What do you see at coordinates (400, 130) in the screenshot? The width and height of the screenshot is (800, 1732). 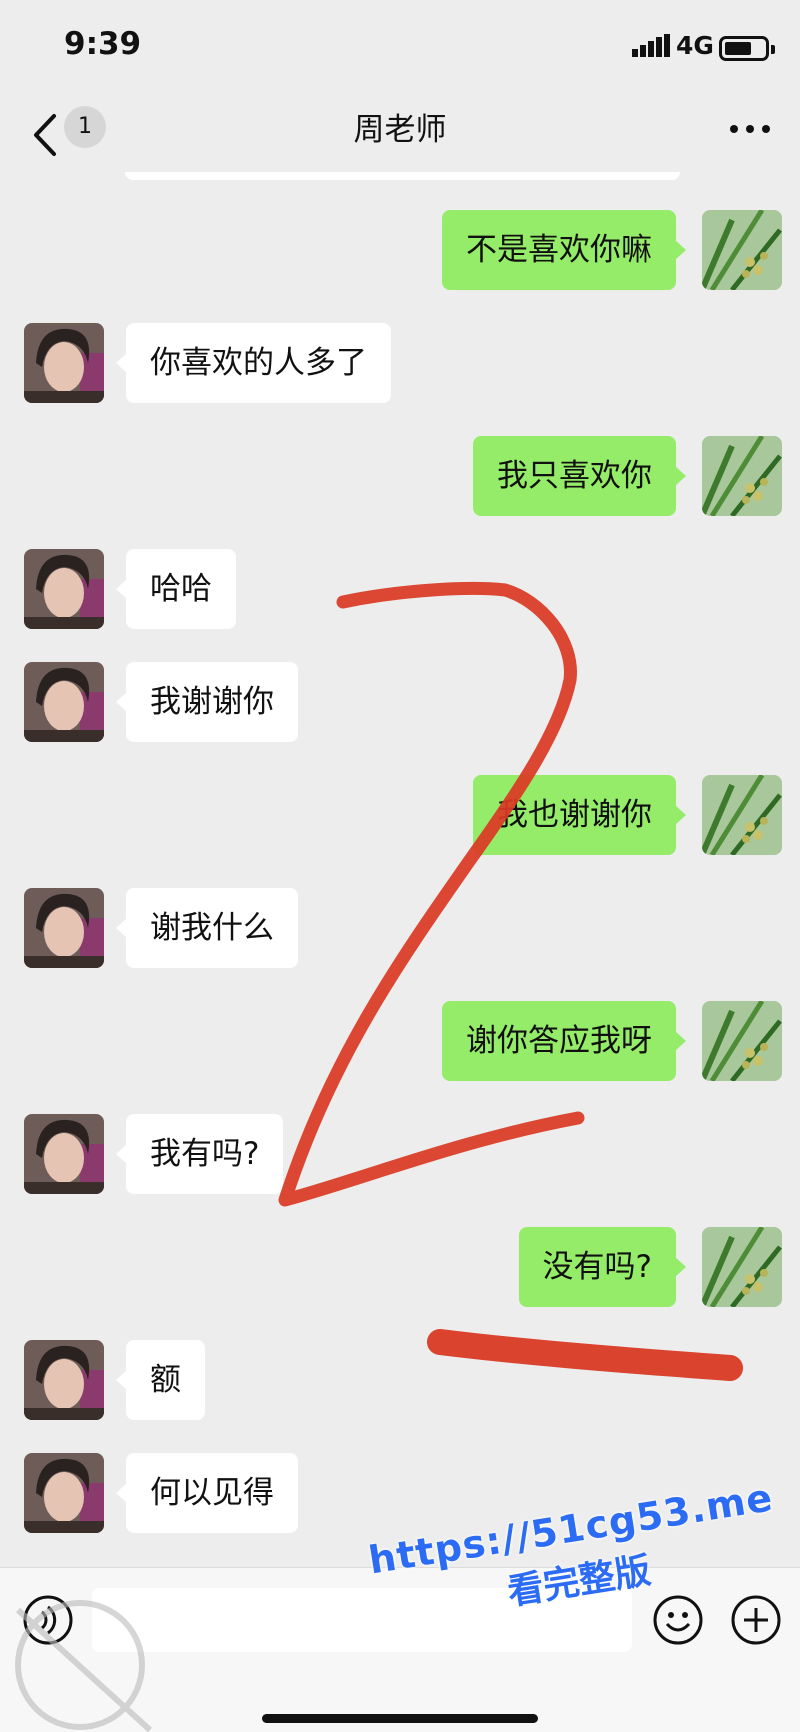 I see `chat-title: 周老师` at bounding box center [400, 130].